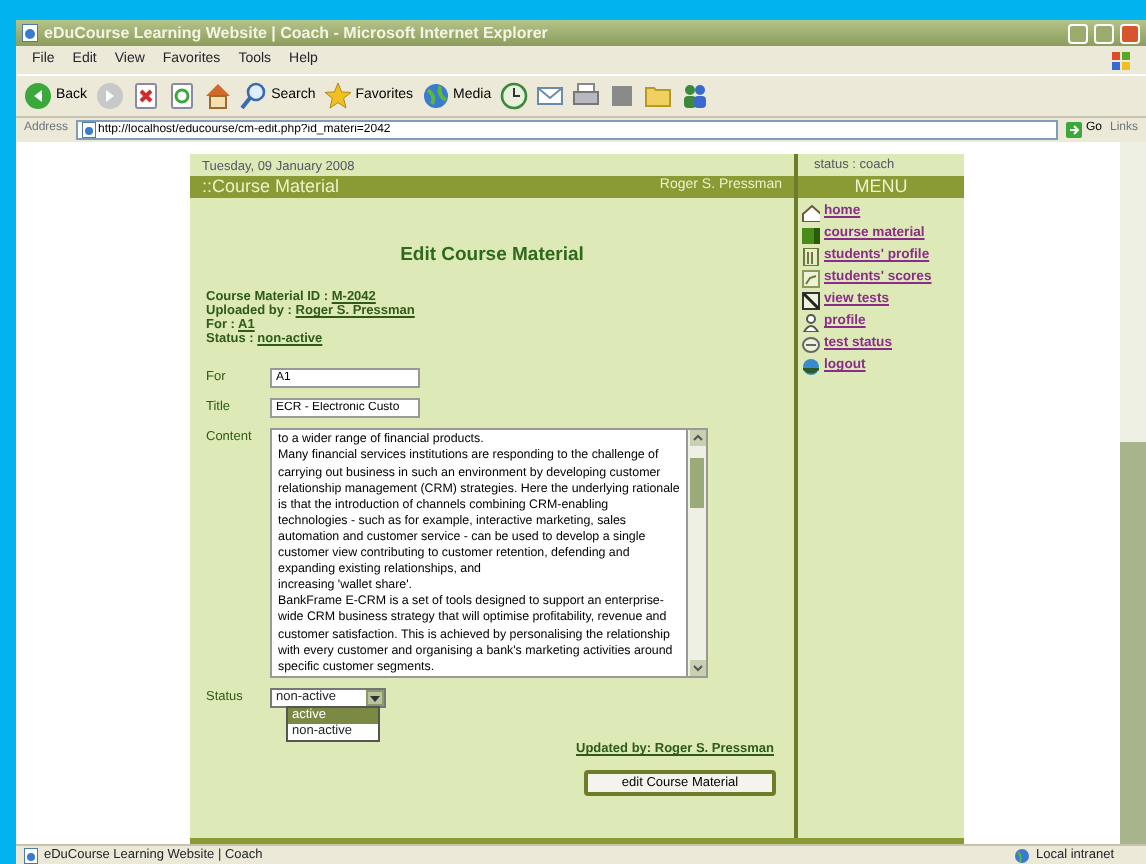 This screenshot has width=1146, height=864. What do you see at coordinates (297, 33) in the screenshot?
I see `window-title: eDuCourse Learning Website | Coach - Microsoft Internet Explorer` at bounding box center [297, 33].